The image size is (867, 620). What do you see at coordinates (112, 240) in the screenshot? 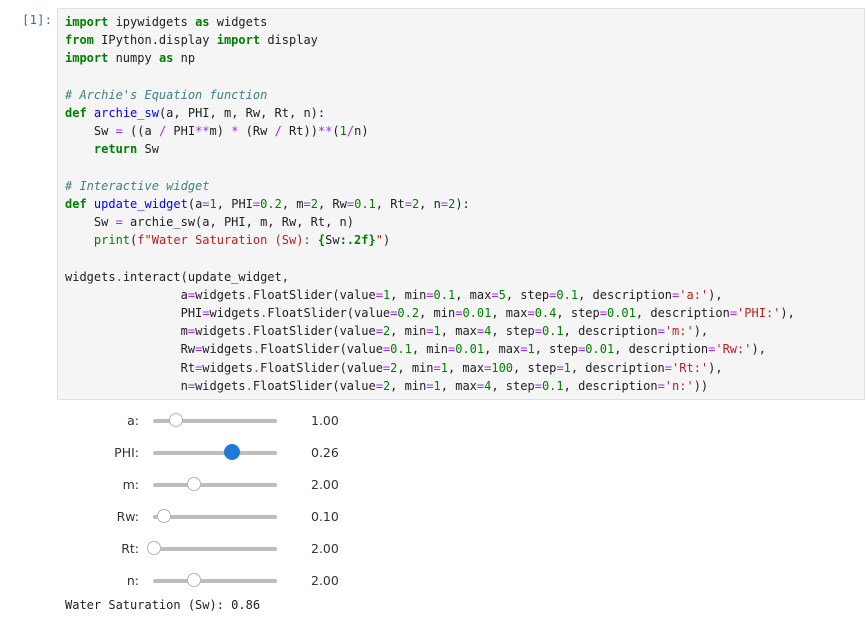
I see `code-token: print` at bounding box center [112, 240].